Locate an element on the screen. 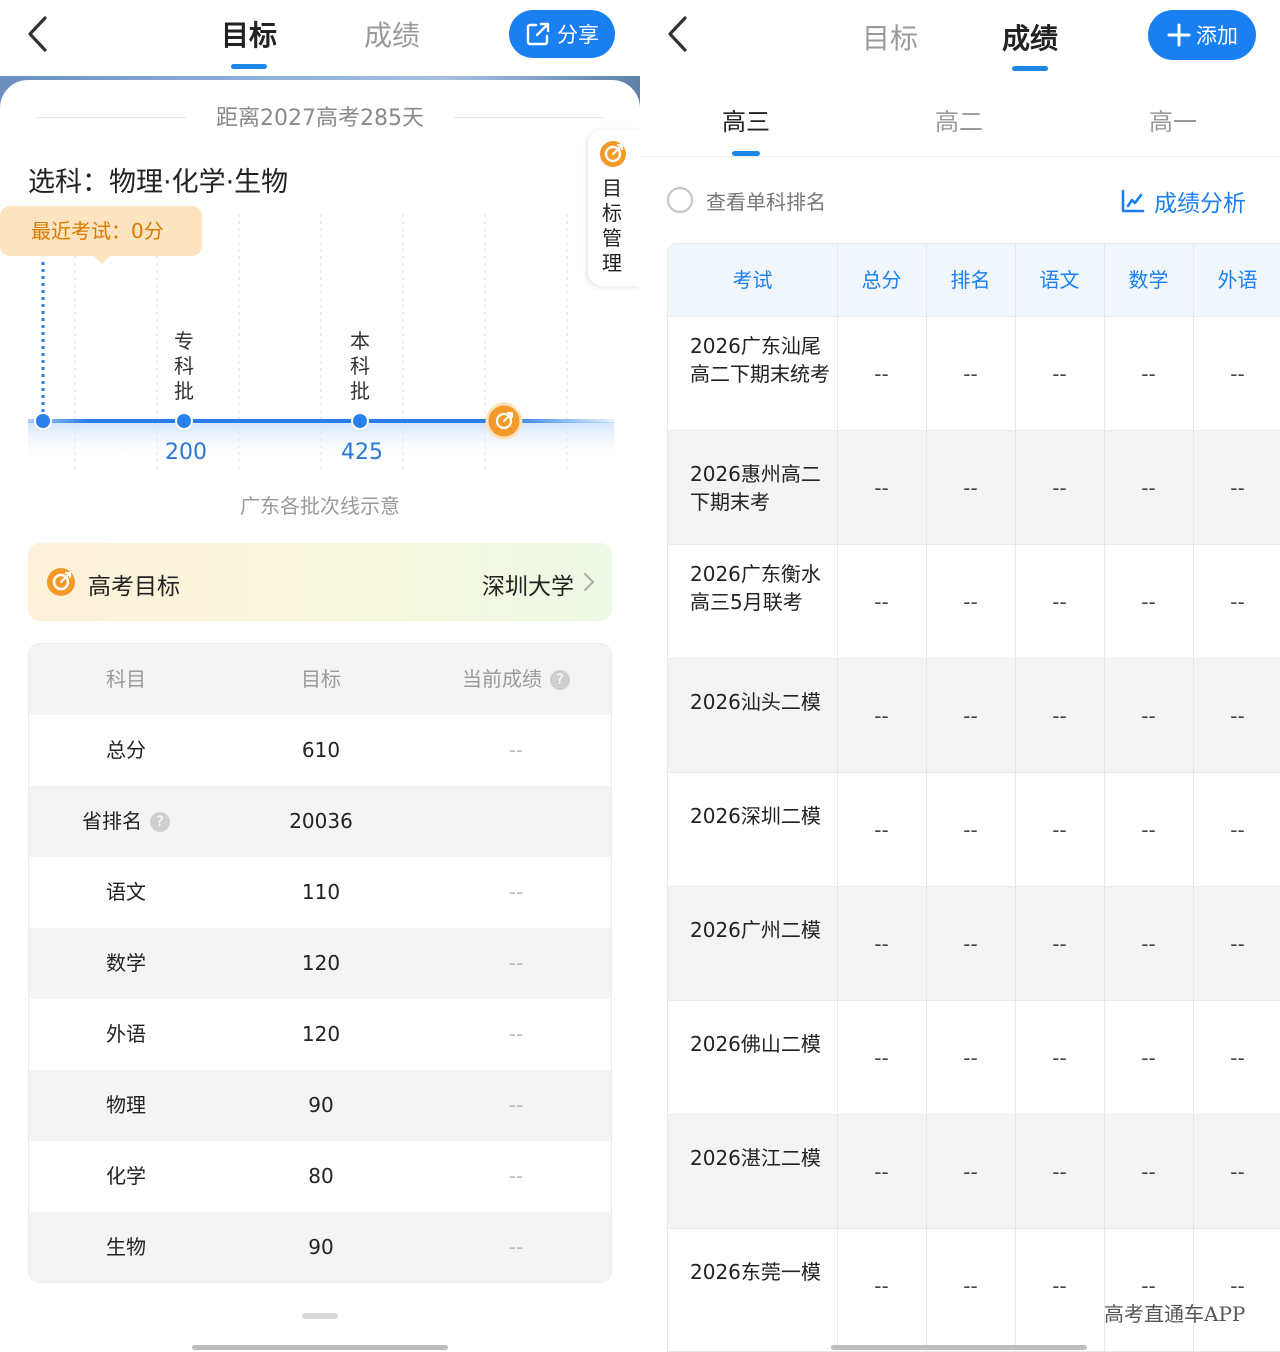 Image resolution: width=1280 pixels, height=1352 pixels. row-target: 110 is located at coordinates (321, 892).